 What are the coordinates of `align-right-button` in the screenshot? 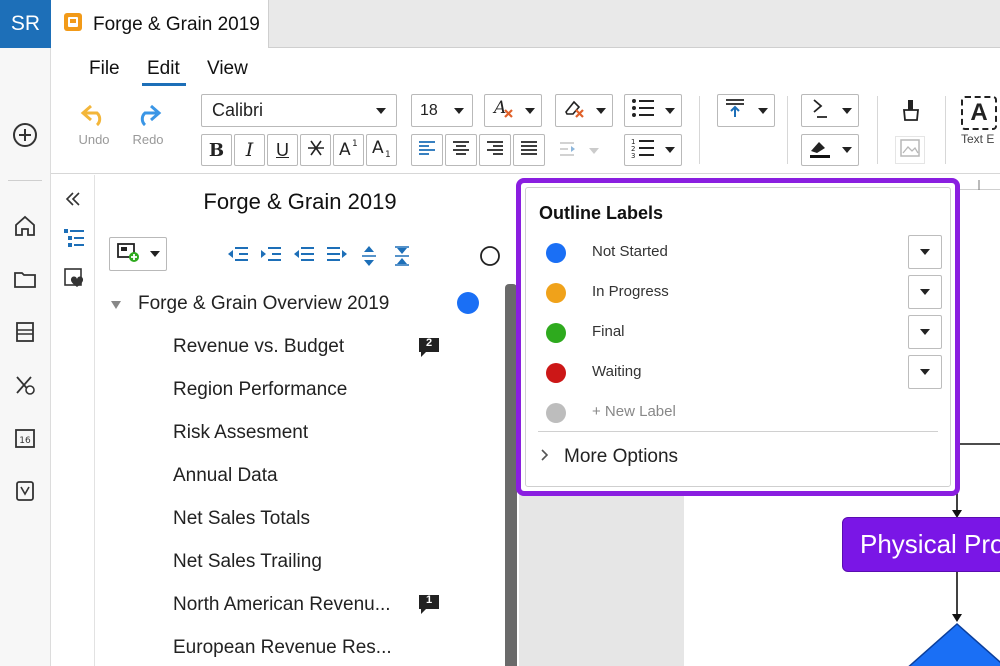 It's located at (495, 150).